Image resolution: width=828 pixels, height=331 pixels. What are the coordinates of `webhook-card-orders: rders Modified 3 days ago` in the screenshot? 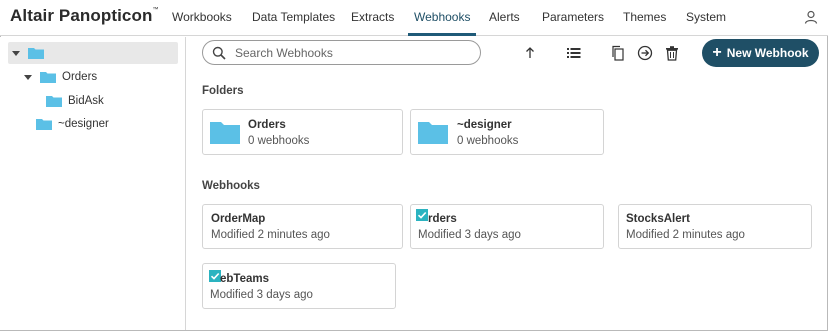 It's located at (507, 226).